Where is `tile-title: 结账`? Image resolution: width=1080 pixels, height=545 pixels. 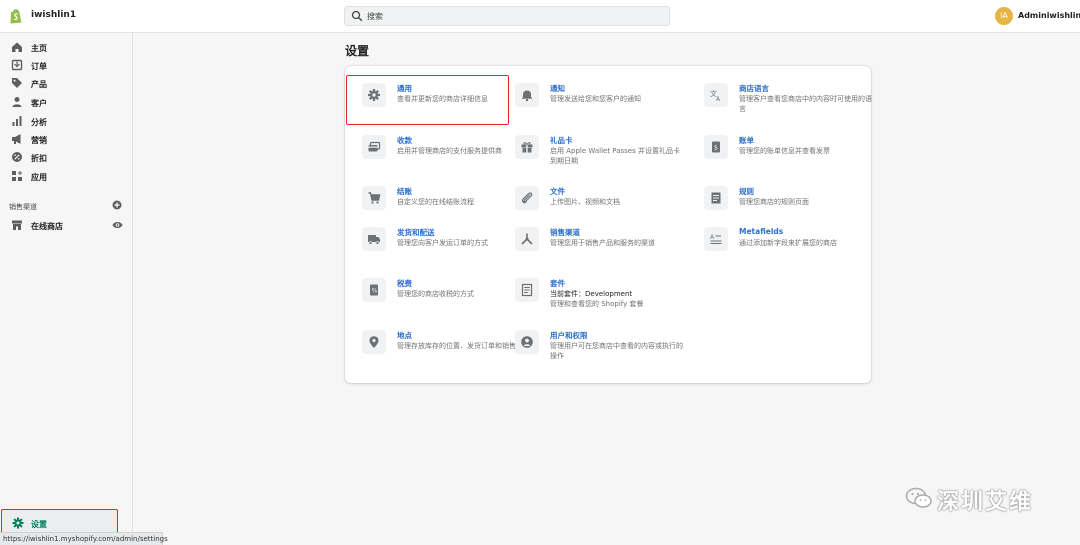
tile-title: 结账 is located at coordinates (404, 191).